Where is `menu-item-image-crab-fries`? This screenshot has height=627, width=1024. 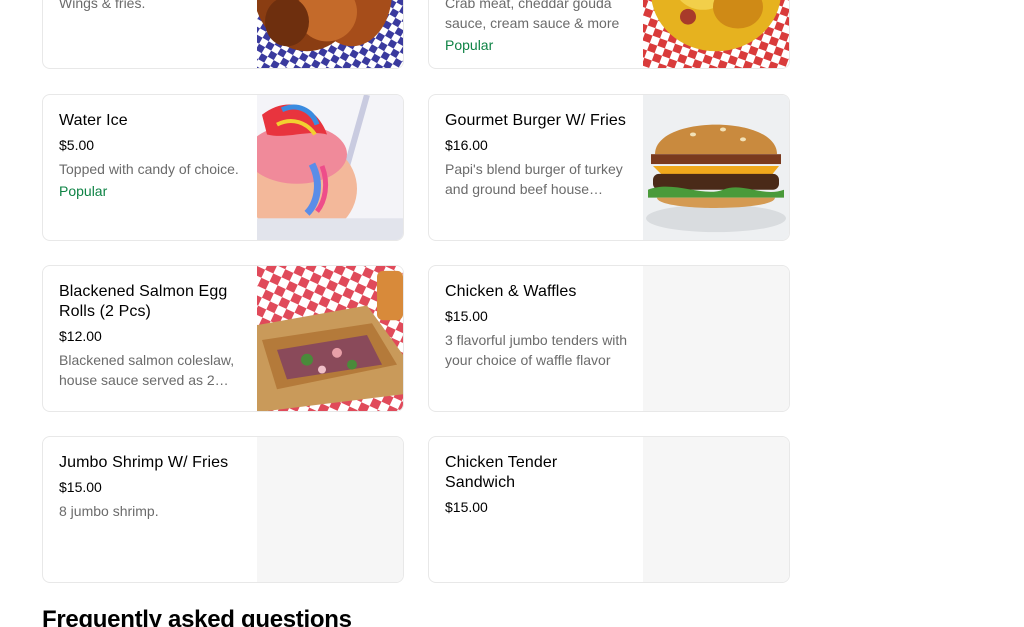
menu-item-image-crab-fries is located at coordinates (716, 34).